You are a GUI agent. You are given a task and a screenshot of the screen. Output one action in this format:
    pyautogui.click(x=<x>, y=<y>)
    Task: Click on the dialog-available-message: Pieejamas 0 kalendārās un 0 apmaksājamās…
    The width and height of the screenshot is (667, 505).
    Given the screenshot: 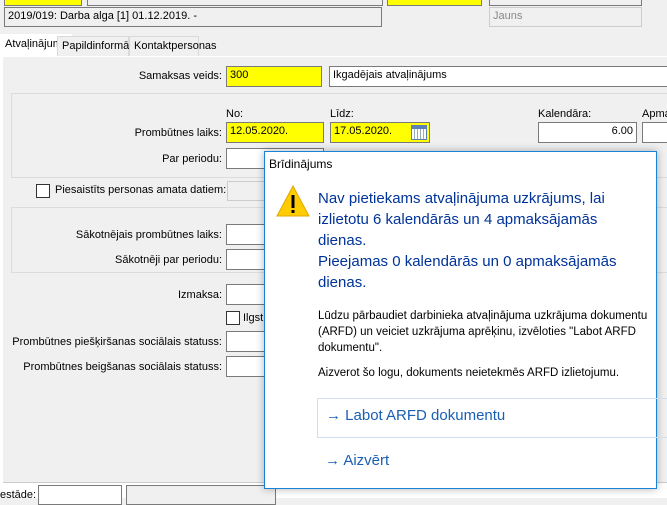 What is the action you would take?
    pyautogui.click(x=467, y=272)
    